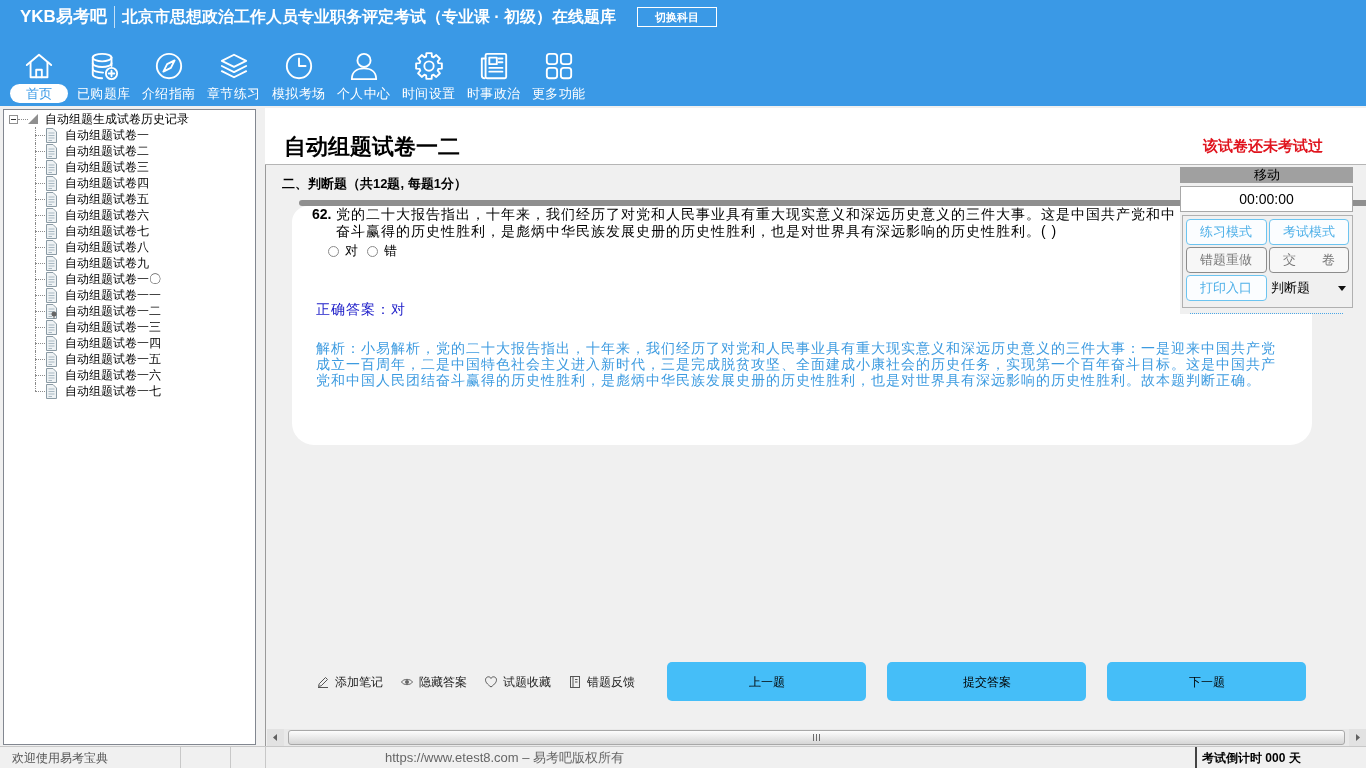  I want to click on tree-item: 自动组题试卷八, so click(107, 247).